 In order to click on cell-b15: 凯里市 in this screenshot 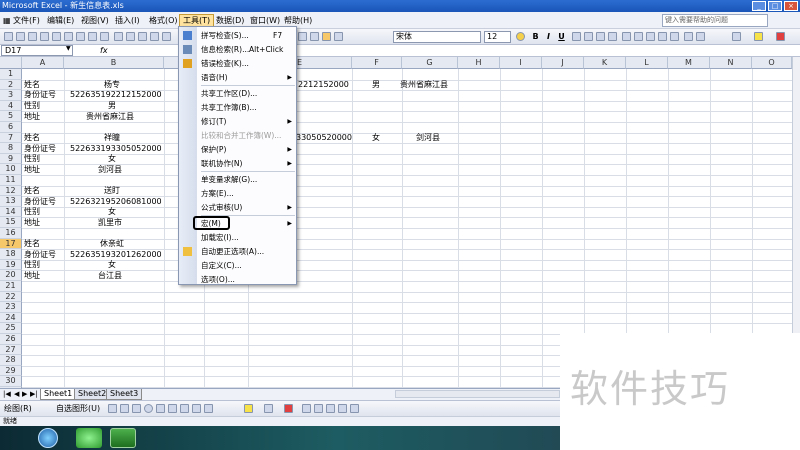, I will do `click(110, 223)`.